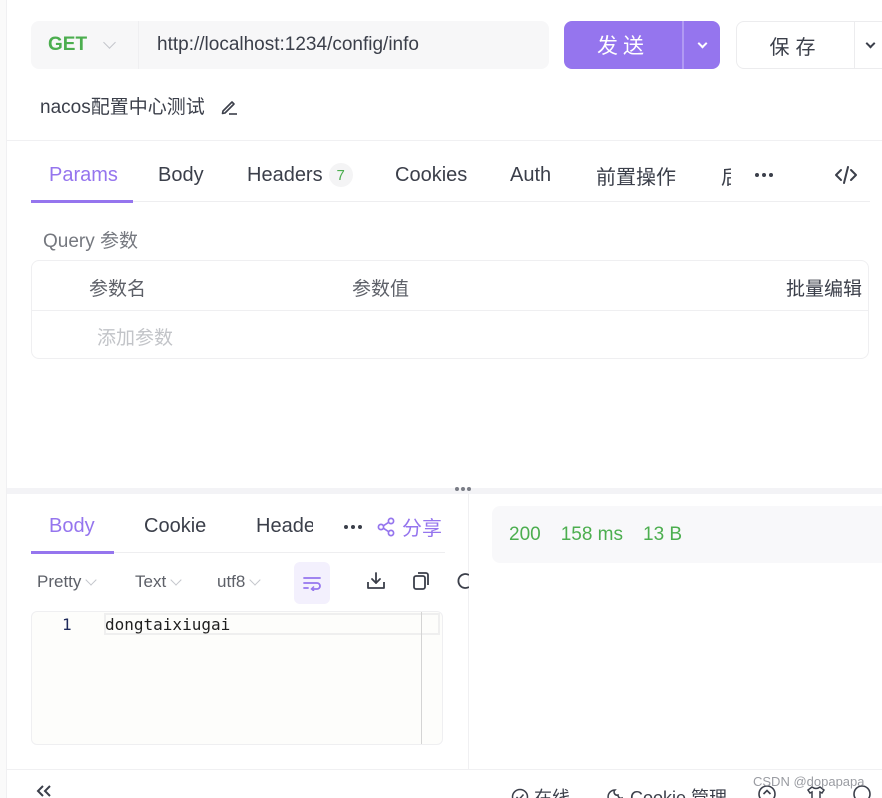 The height and width of the screenshot is (798, 882). I want to click on tab-response-body: Body, so click(72, 526).